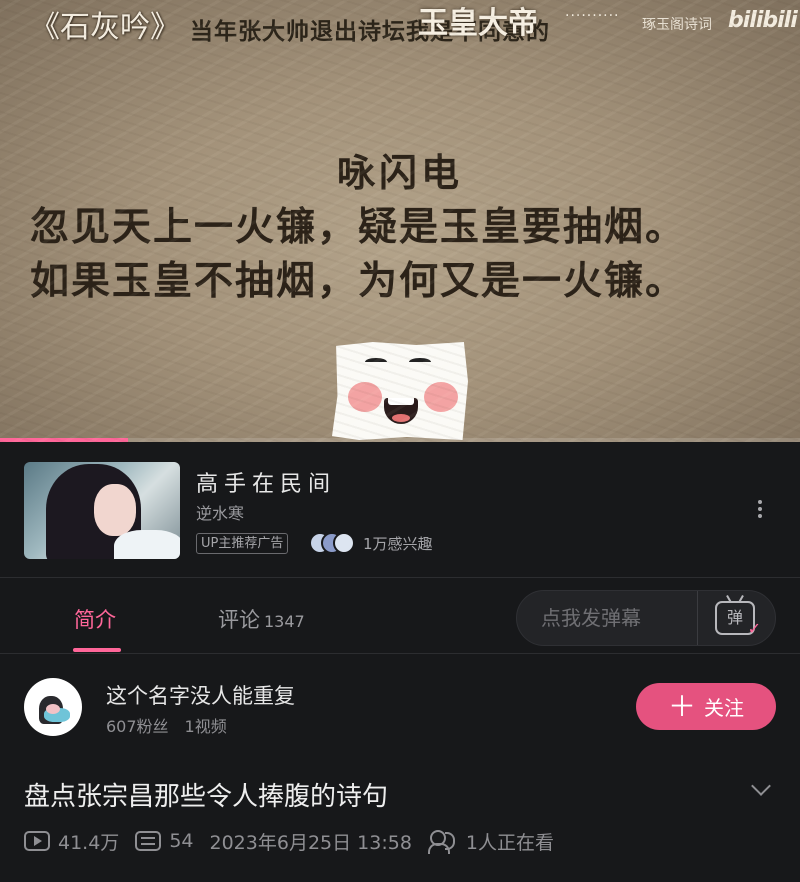  What do you see at coordinates (677, 25) in the screenshot?
I see `channel-watermark: 琢玉阁诗词` at bounding box center [677, 25].